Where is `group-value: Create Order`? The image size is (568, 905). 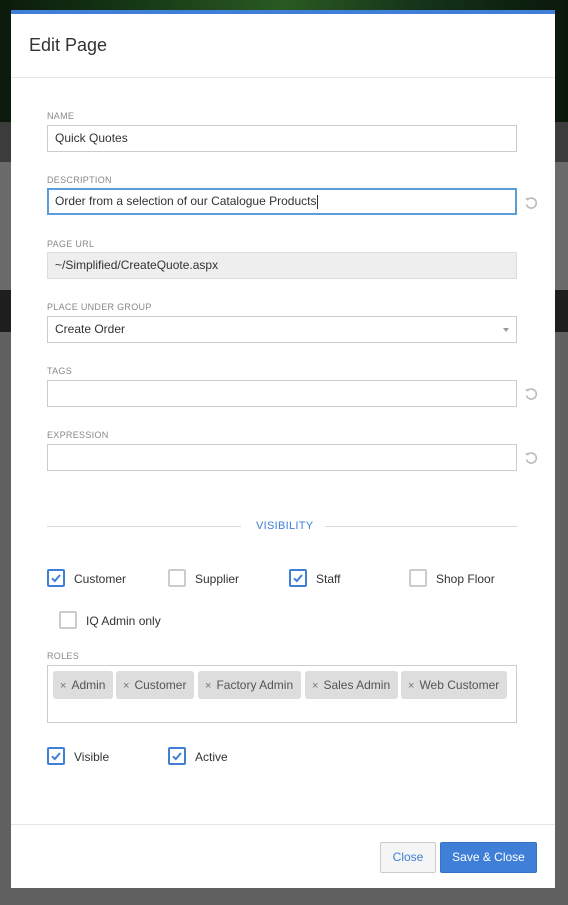
group-value: Create Order is located at coordinates (90, 329).